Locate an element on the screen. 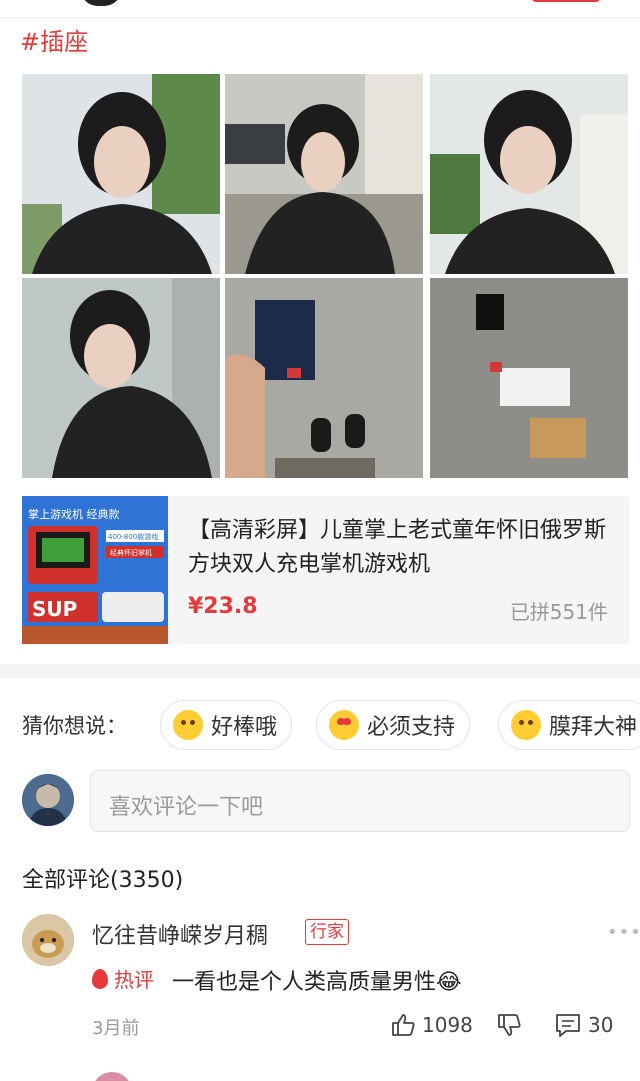 The image size is (640, 1081). photo-game-items-on-ground is located at coordinates (529, 378).